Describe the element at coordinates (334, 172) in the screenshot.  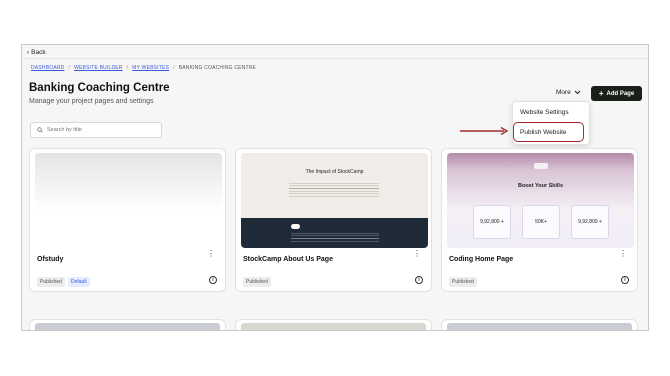
I see `thumbnail-heading: The Impact of StockCamp` at that location.